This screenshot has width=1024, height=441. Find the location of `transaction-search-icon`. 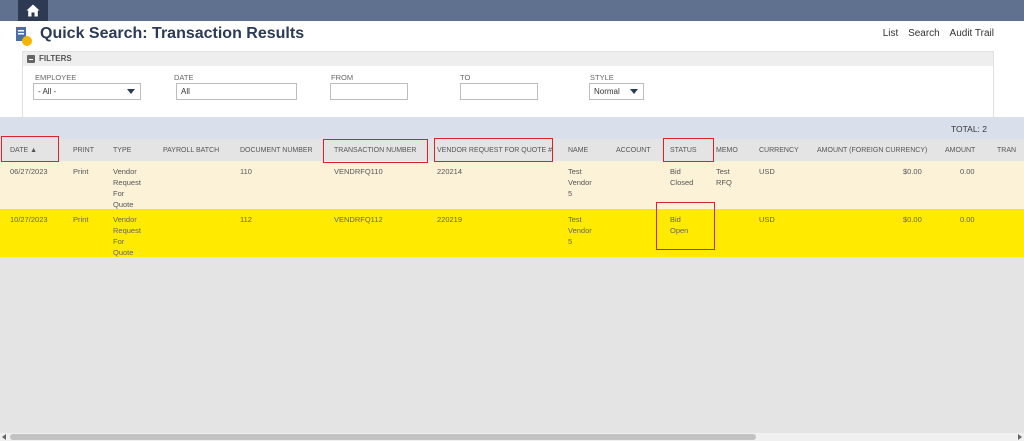

transaction-search-icon is located at coordinates (24, 36).